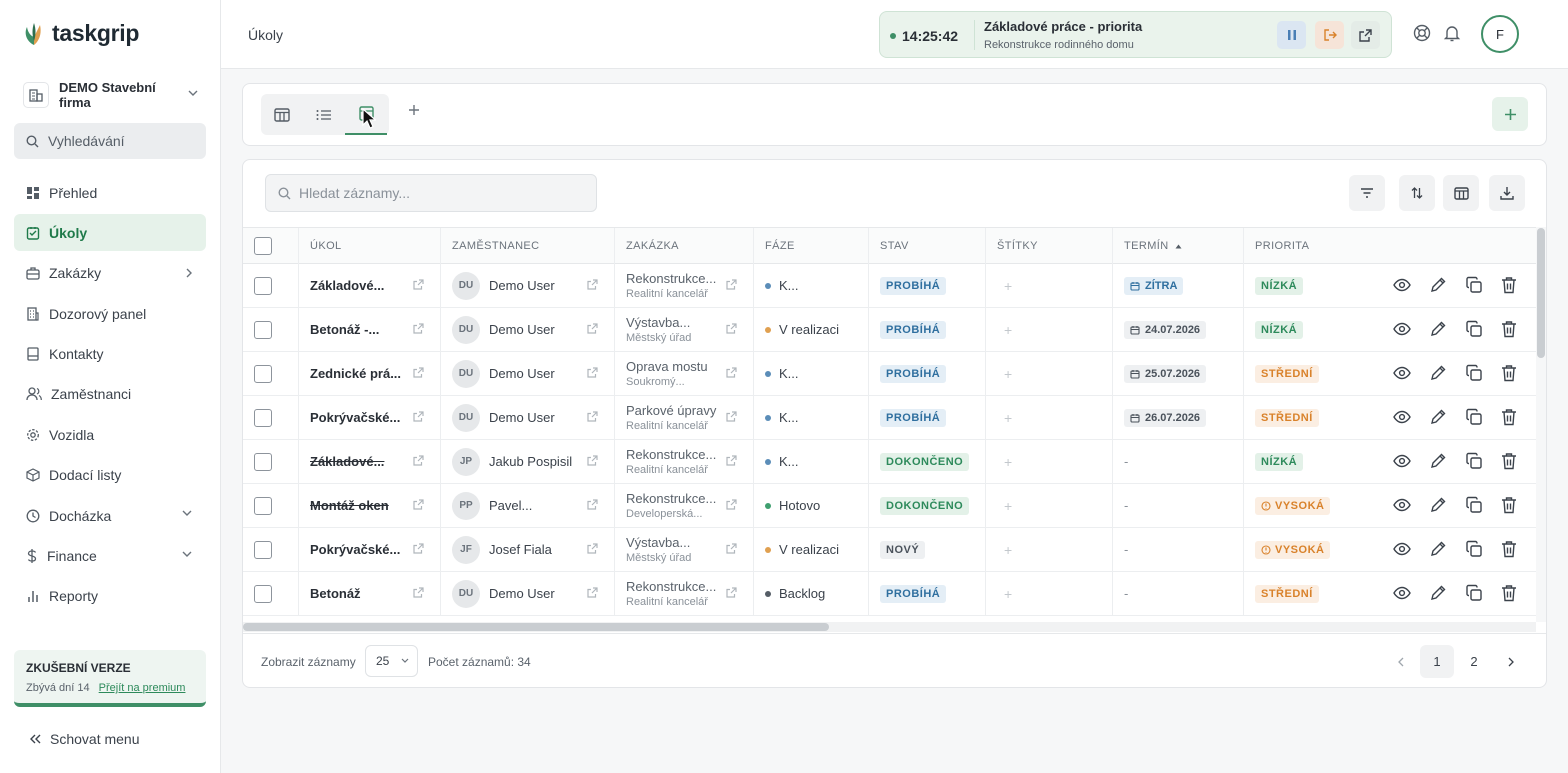 Image resolution: width=1568 pixels, height=773 pixels. What do you see at coordinates (1177, 461) in the screenshot?
I see `deadline-cell: -` at bounding box center [1177, 461].